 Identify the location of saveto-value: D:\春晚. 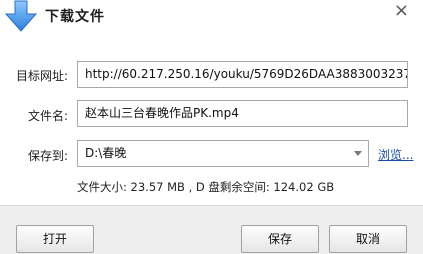
(106, 153).